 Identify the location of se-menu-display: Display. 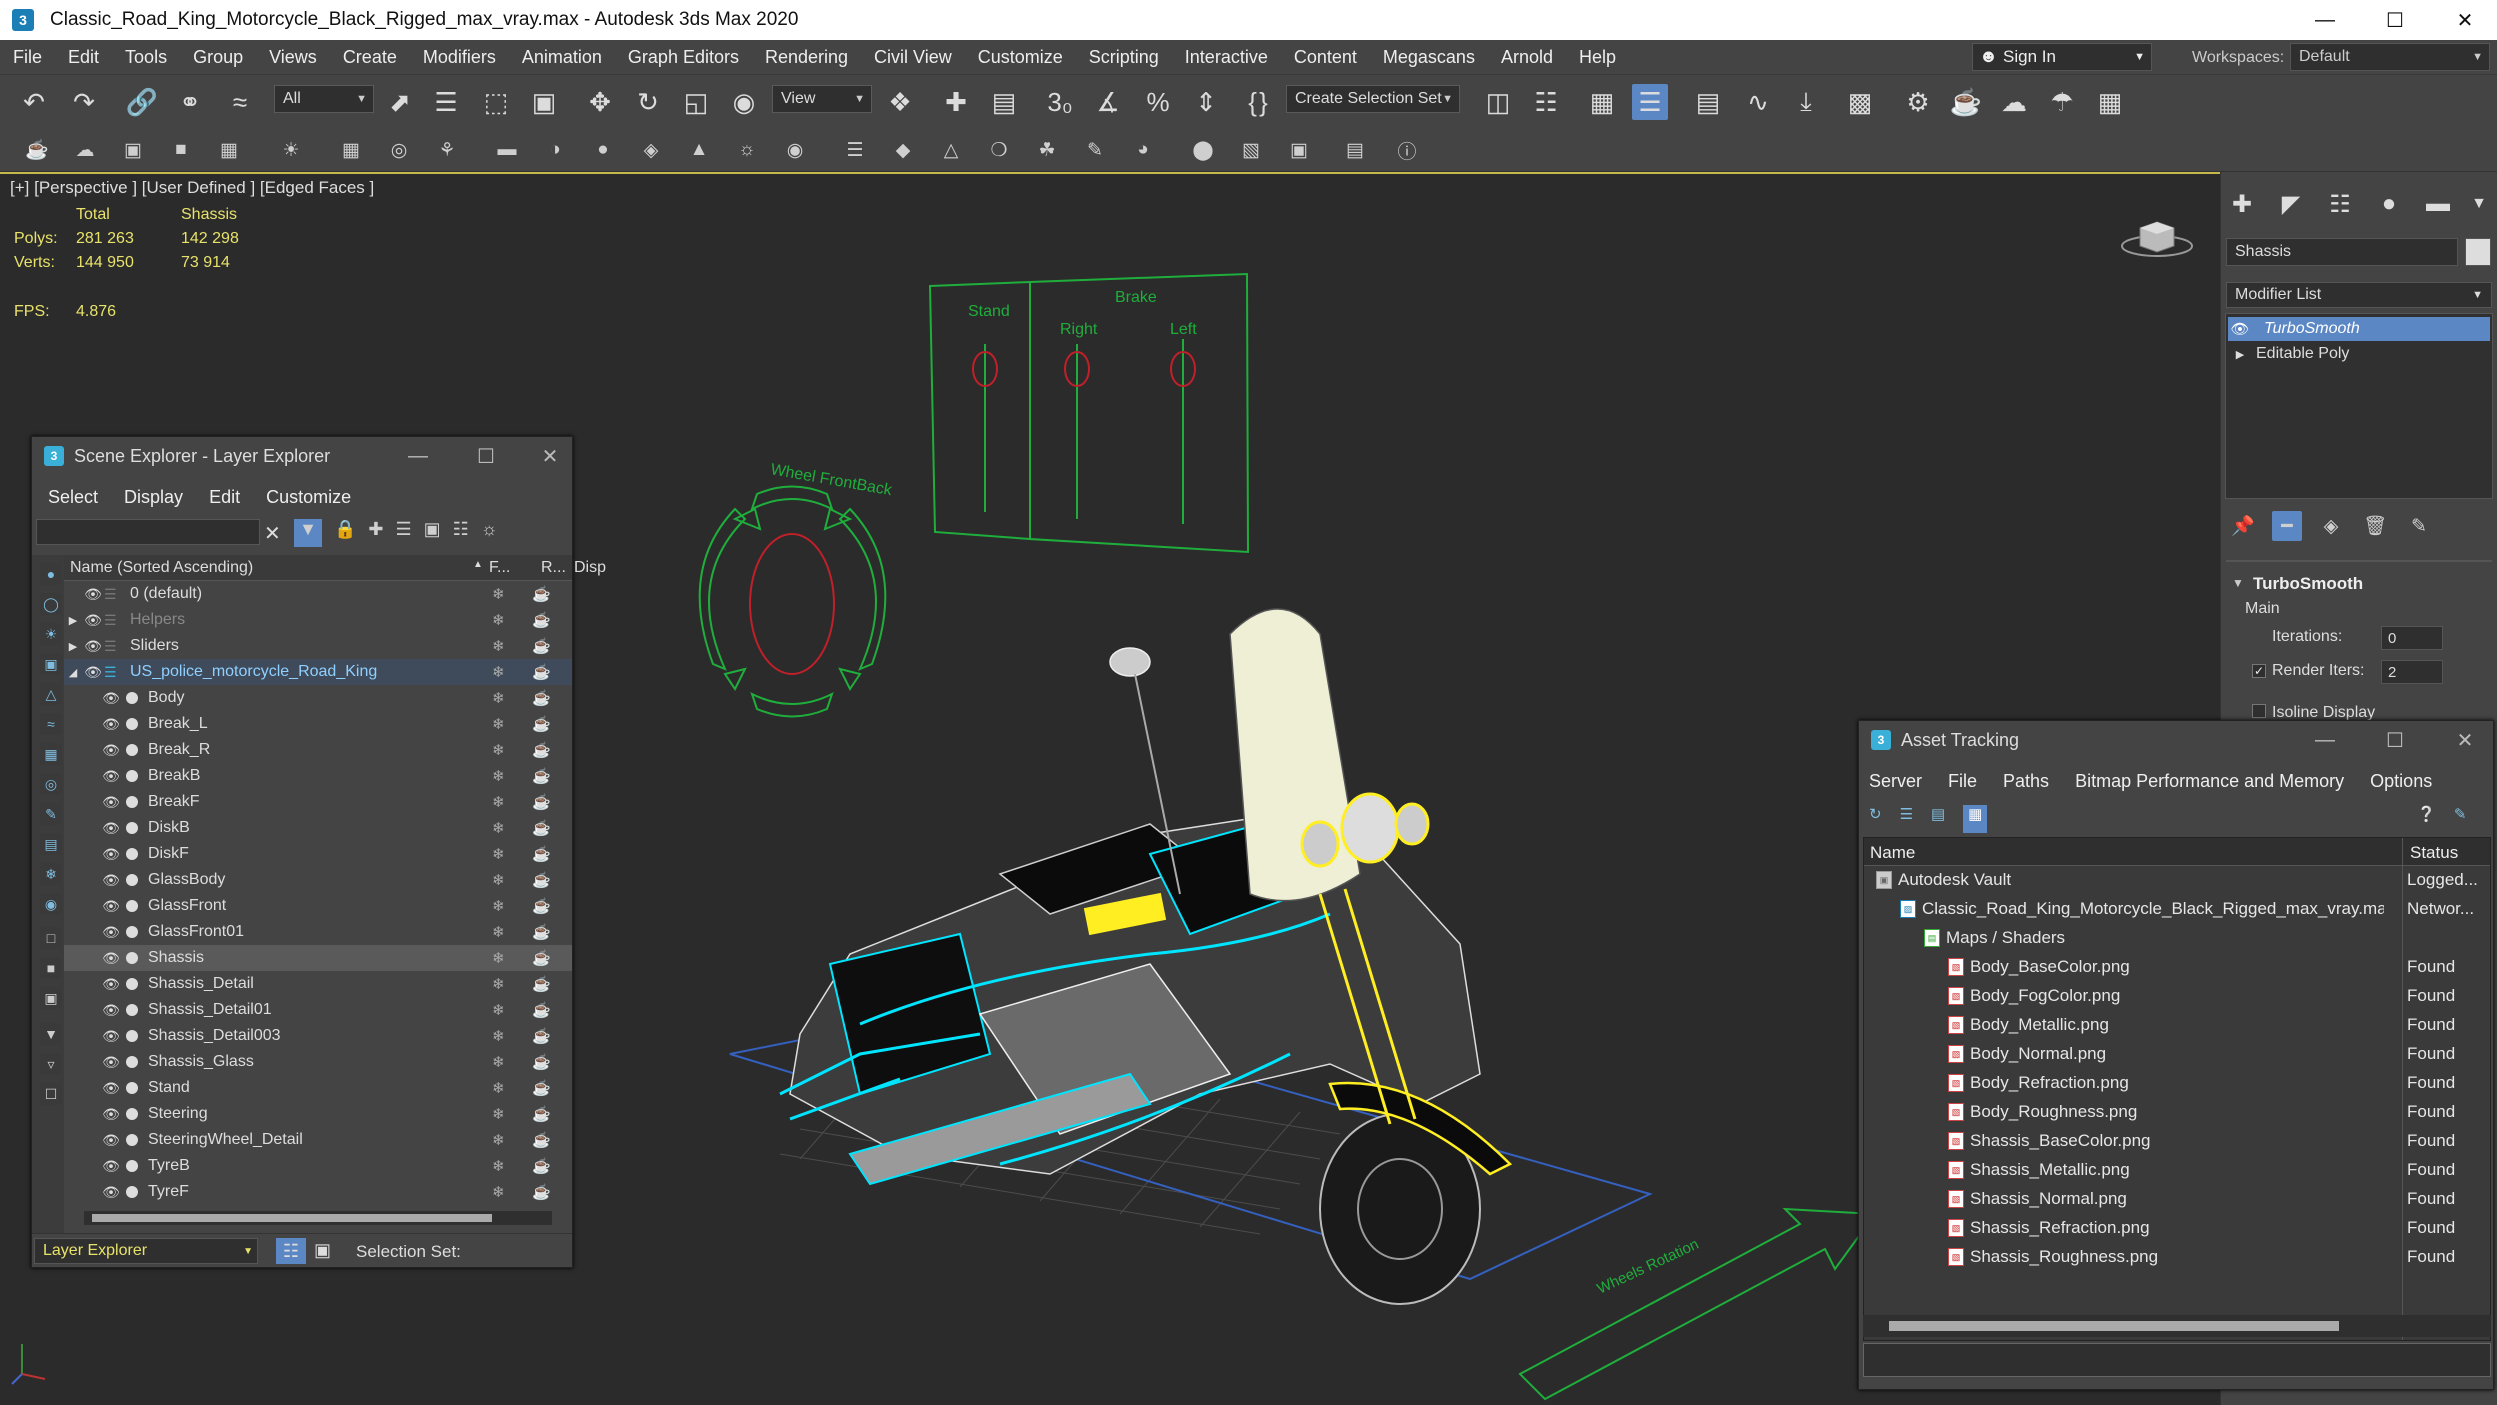
(153, 497).